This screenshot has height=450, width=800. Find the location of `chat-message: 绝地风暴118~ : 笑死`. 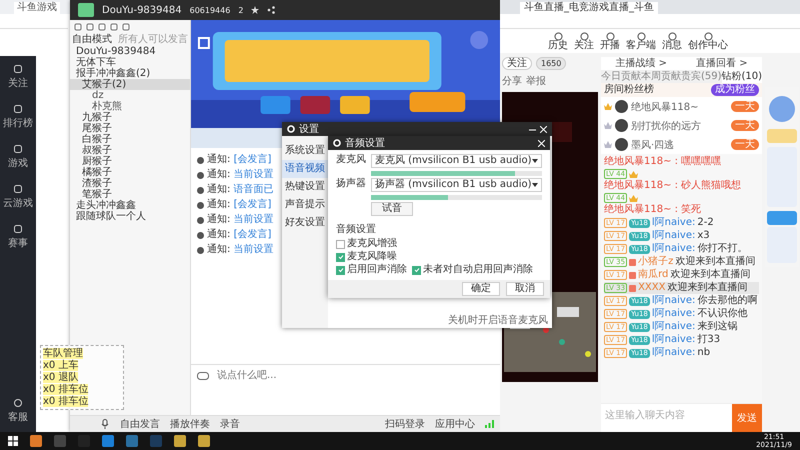

chat-message: 绝地风暴118~ : 笑死 is located at coordinates (653, 210).